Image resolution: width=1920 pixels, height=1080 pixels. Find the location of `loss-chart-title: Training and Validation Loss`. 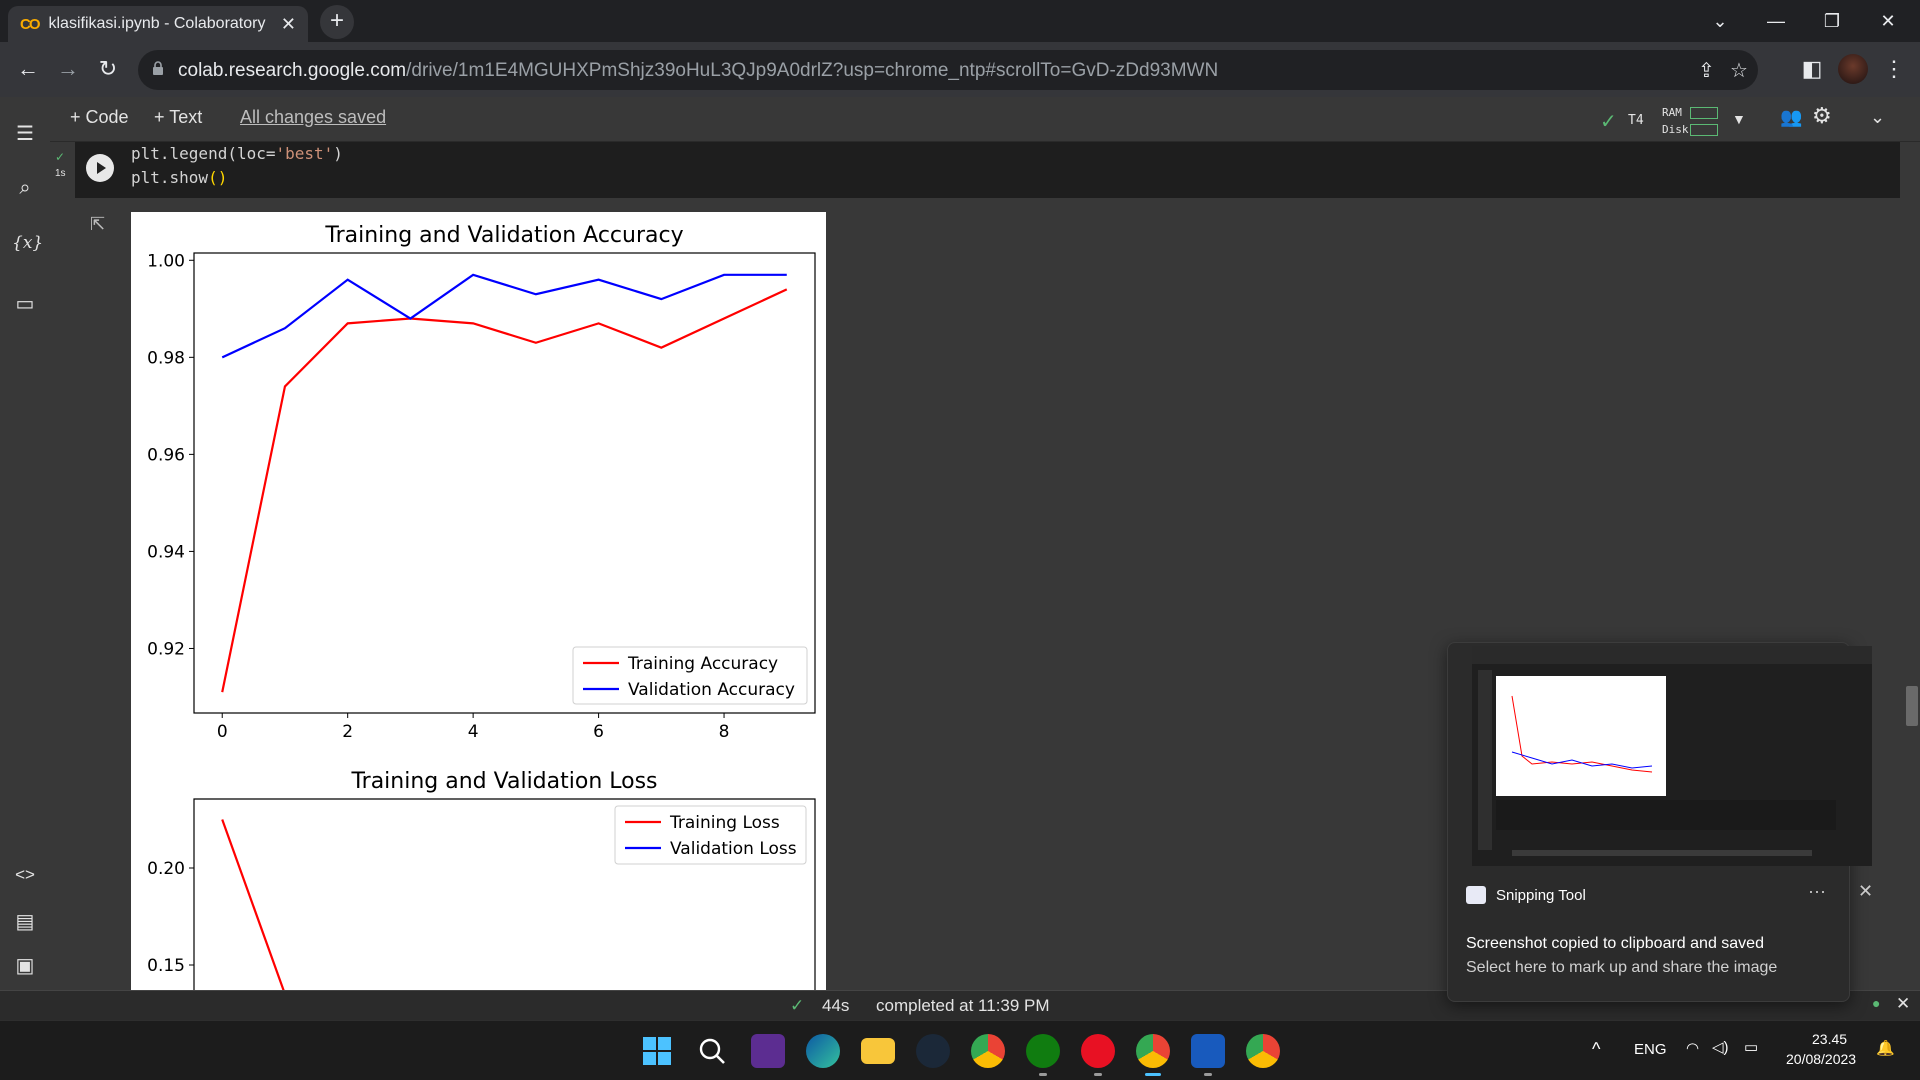

loss-chart-title: Training and Validation Loss is located at coordinates (503, 781).